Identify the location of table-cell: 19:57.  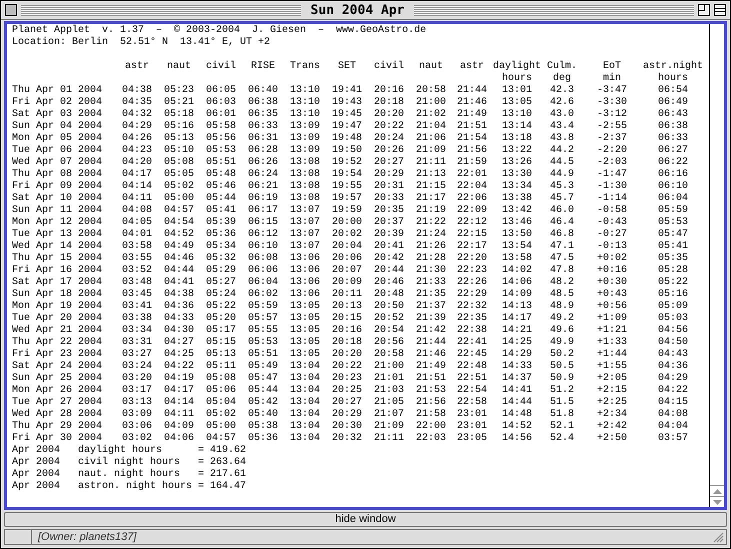
(347, 199).